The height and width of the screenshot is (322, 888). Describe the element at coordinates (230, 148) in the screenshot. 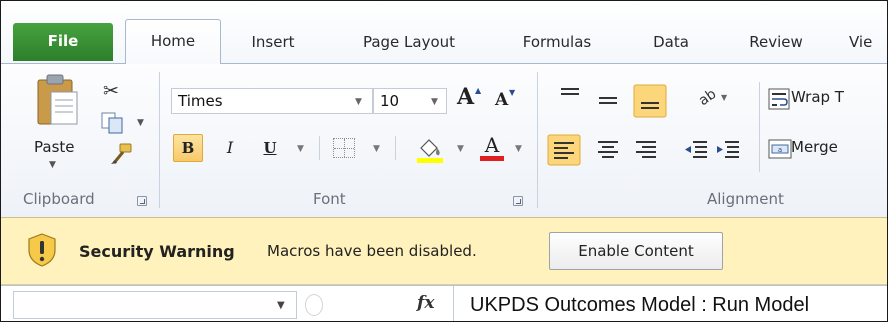

I see `italic-button: I` at that location.